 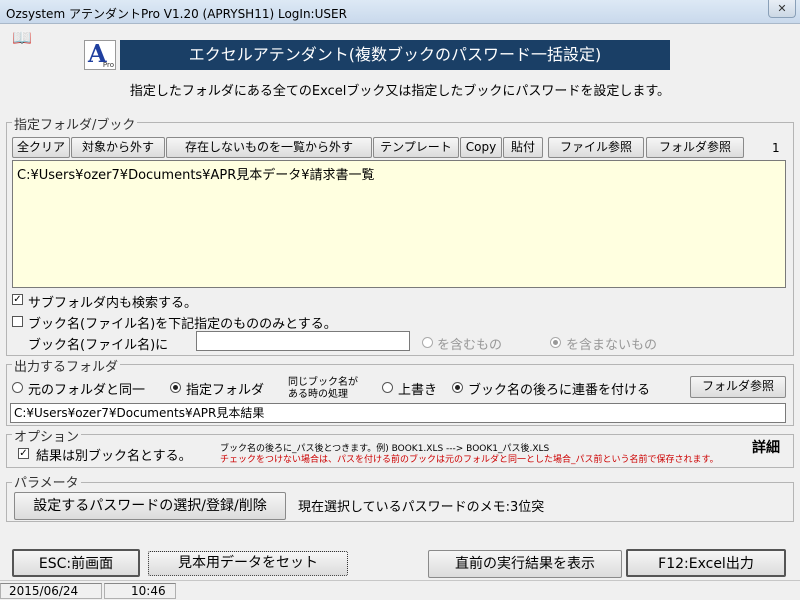 I want to click on separate-name-checkbox: ✓, so click(x=23, y=453).